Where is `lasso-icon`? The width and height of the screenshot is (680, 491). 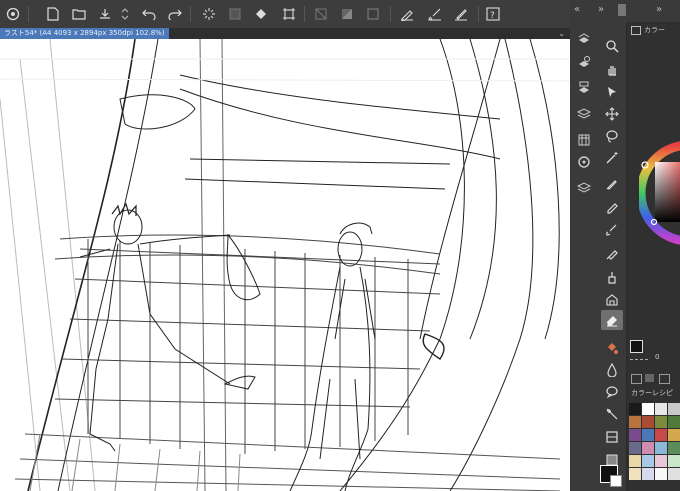
lasso-icon is located at coordinates (612, 136).